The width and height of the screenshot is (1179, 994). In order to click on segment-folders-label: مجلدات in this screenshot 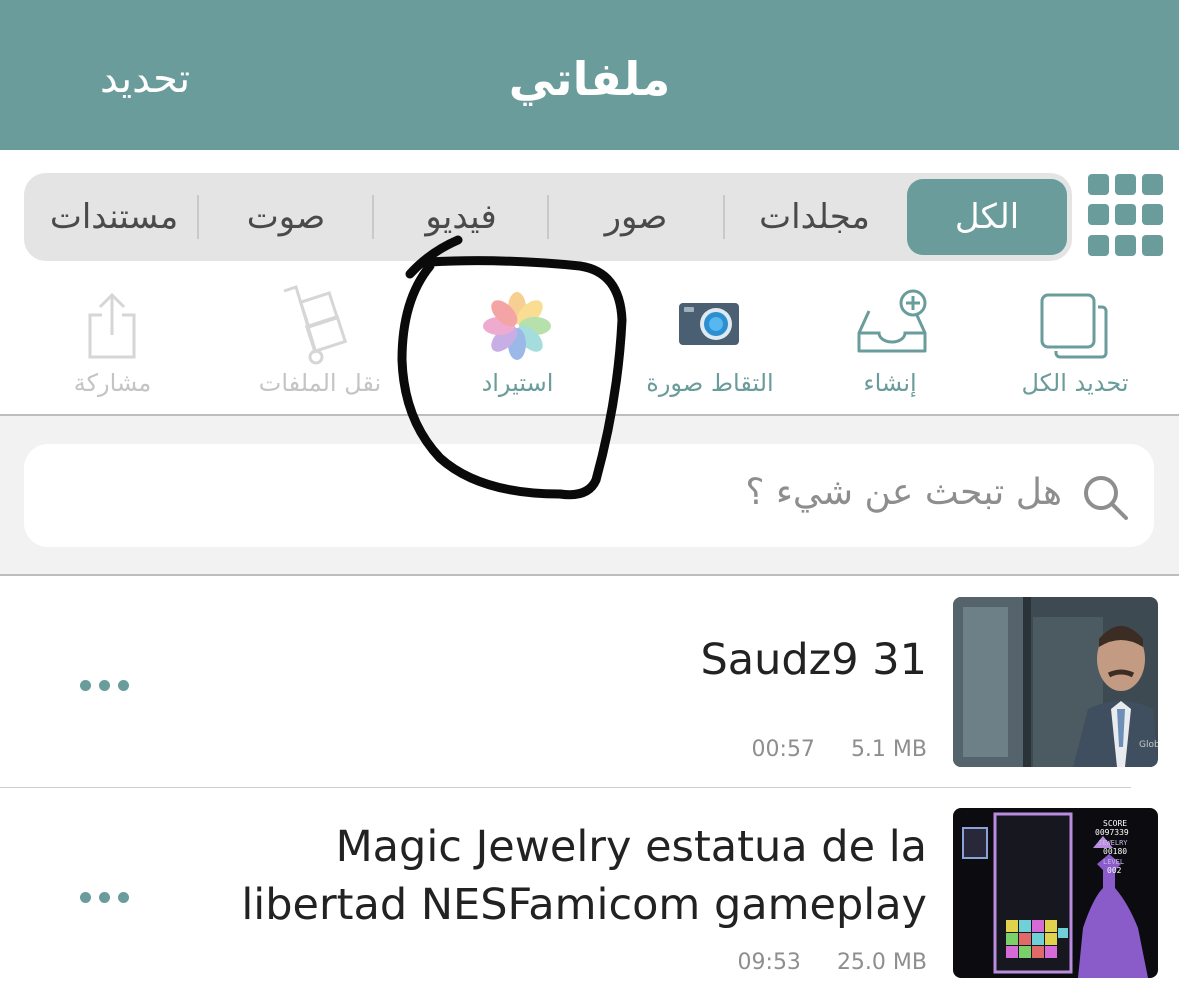, I will do `click(814, 217)`.